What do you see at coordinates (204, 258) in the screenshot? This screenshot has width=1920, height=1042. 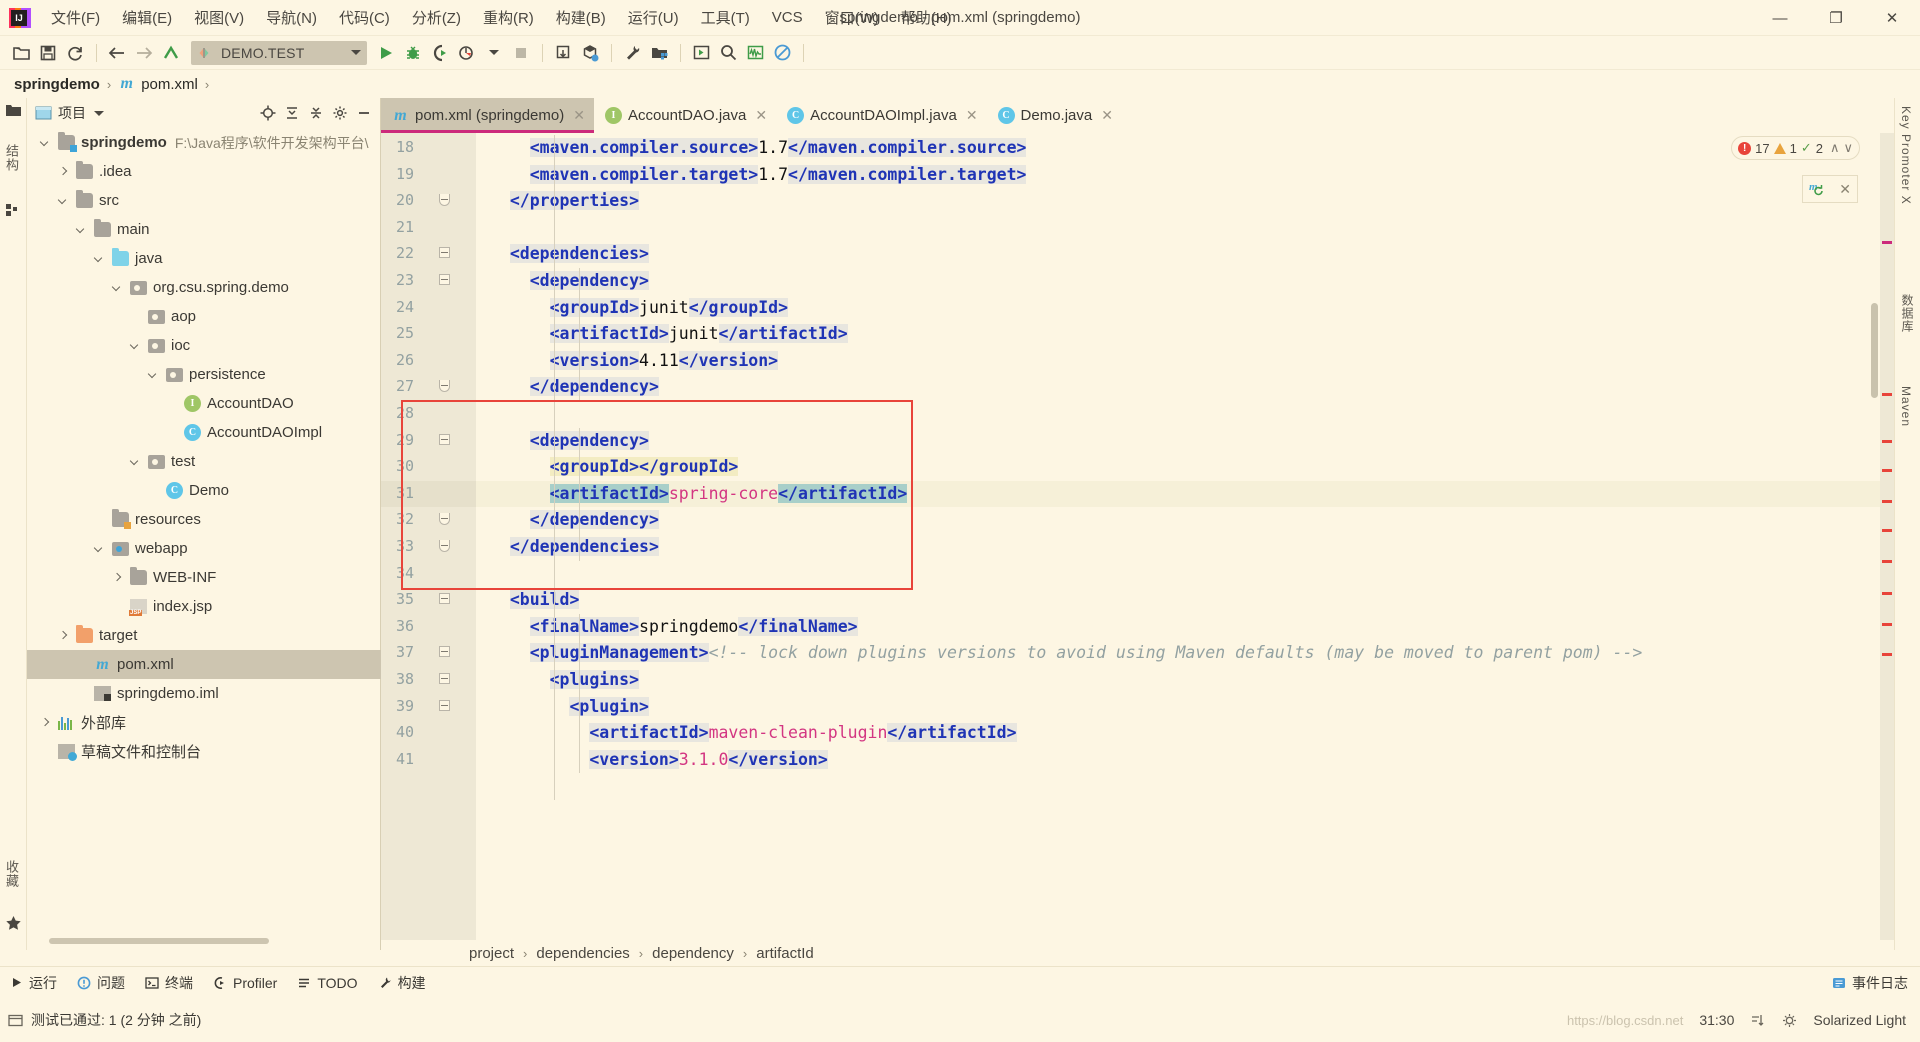 I see `tree-item-java: java` at bounding box center [204, 258].